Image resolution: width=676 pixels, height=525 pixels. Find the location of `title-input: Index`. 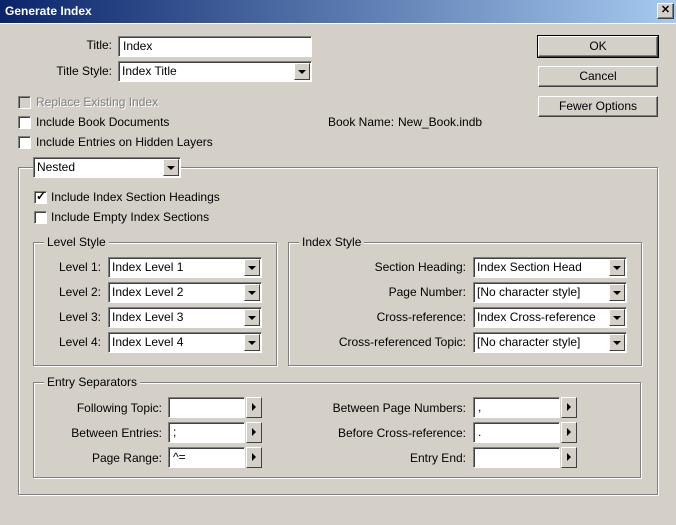

title-input: Index is located at coordinates (215, 46).